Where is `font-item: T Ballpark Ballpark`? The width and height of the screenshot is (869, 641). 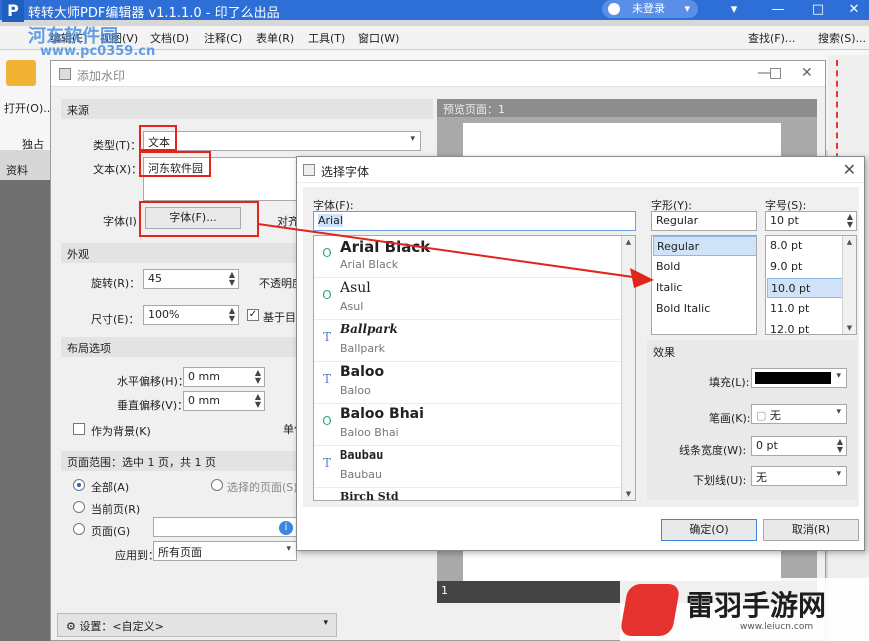
font-item: T Ballpark Ballpark is located at coordinates (468, 341).